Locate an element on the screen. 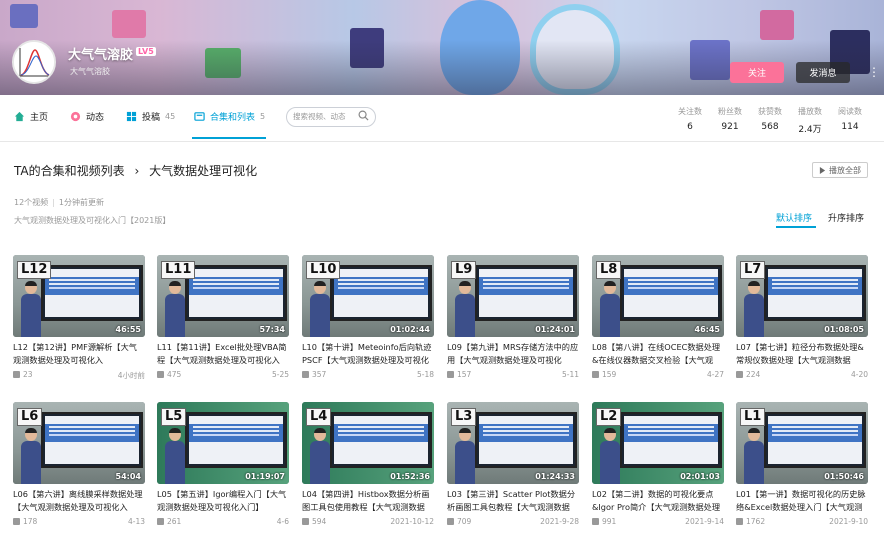 This screenshot has height=549, width=884. video-title: L09【第九讲】MRS存储方法中的应用【大气观测数据处理及可视化 is located at coordinates (513, 354).